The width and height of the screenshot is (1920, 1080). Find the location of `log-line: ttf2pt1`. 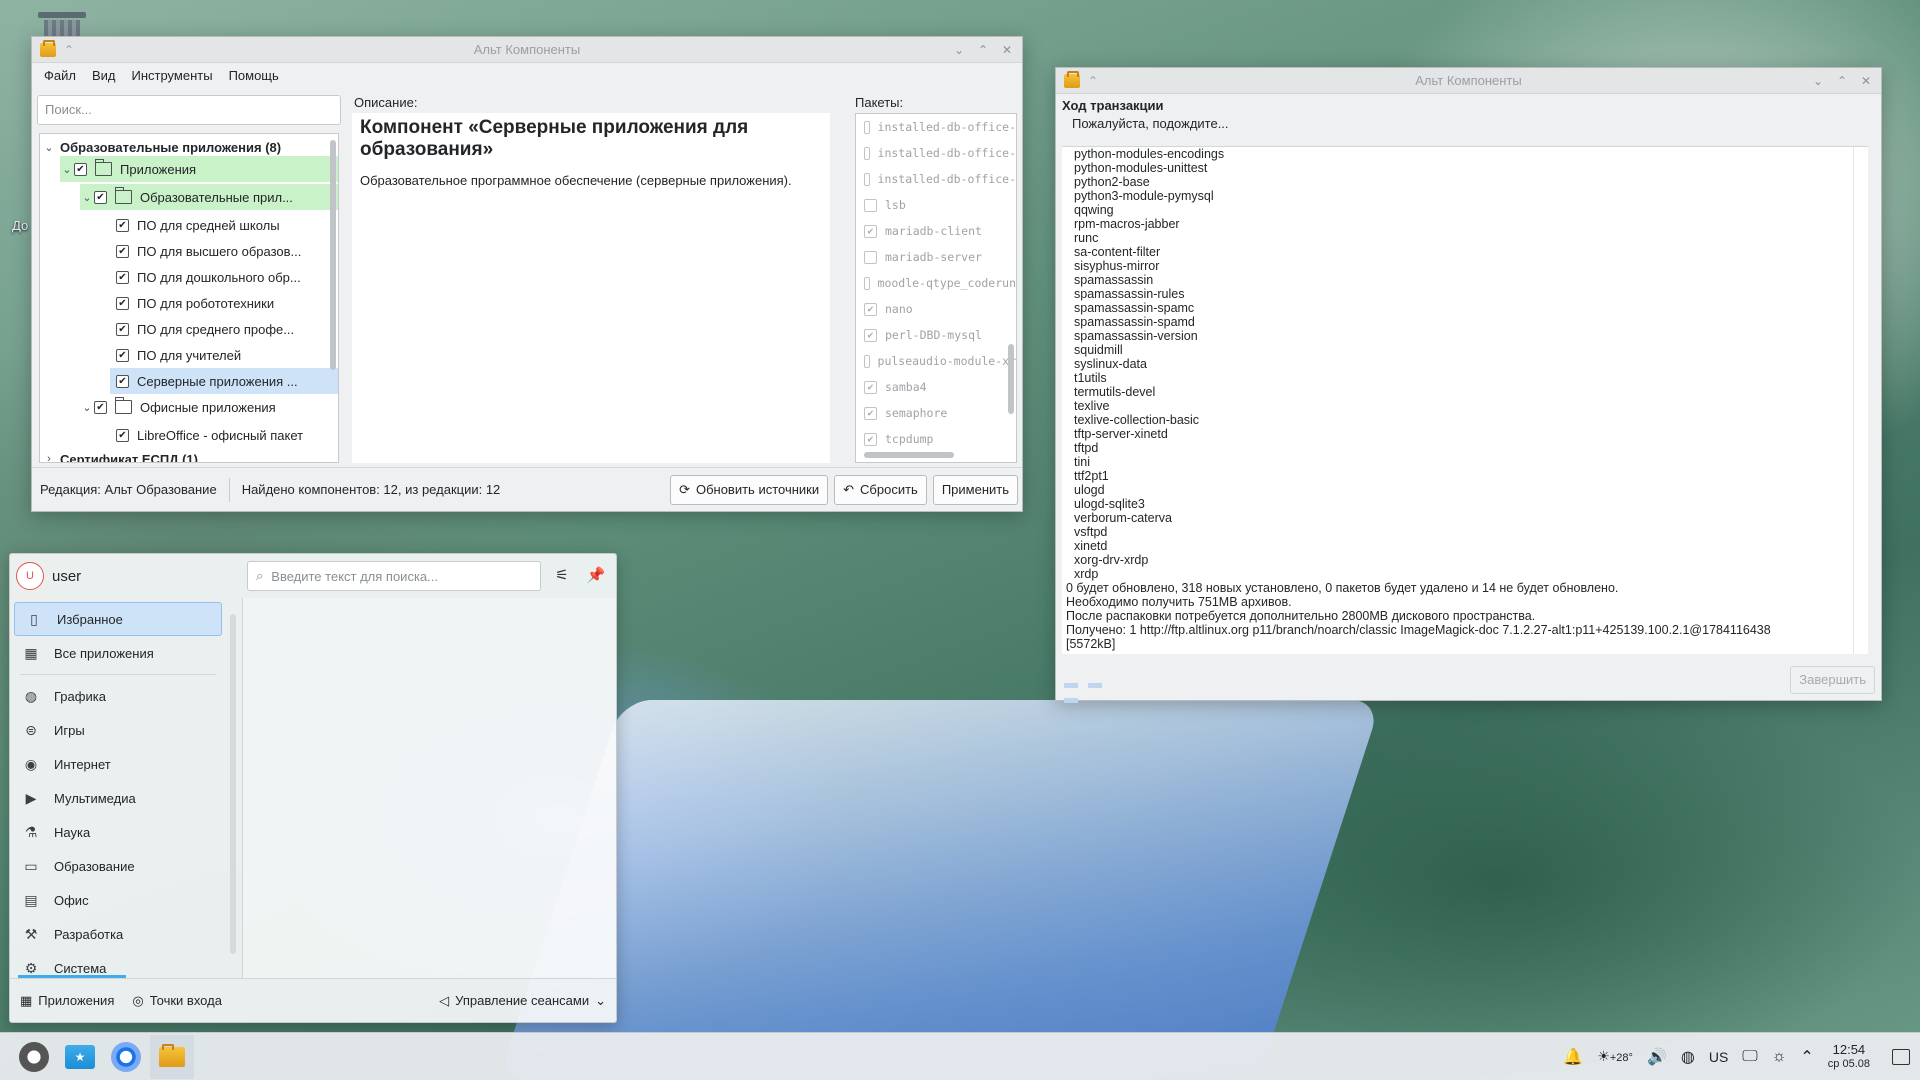

log-line: ttf2pt1 is located at coordinates (1091, 476).